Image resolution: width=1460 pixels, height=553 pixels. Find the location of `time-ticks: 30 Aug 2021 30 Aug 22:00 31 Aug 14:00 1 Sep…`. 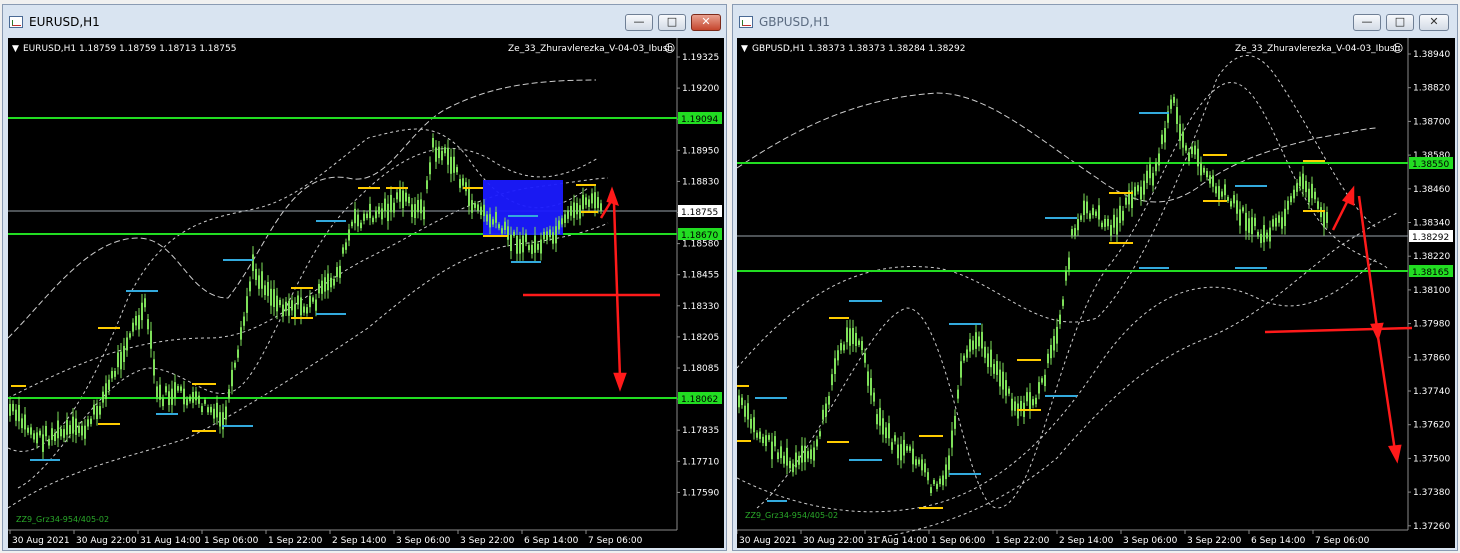

time-ticks: 30 Aug 2021 30 Aug 22:00 31 Aug 14:00 1 Sep… is located at coordinates (326, 538).